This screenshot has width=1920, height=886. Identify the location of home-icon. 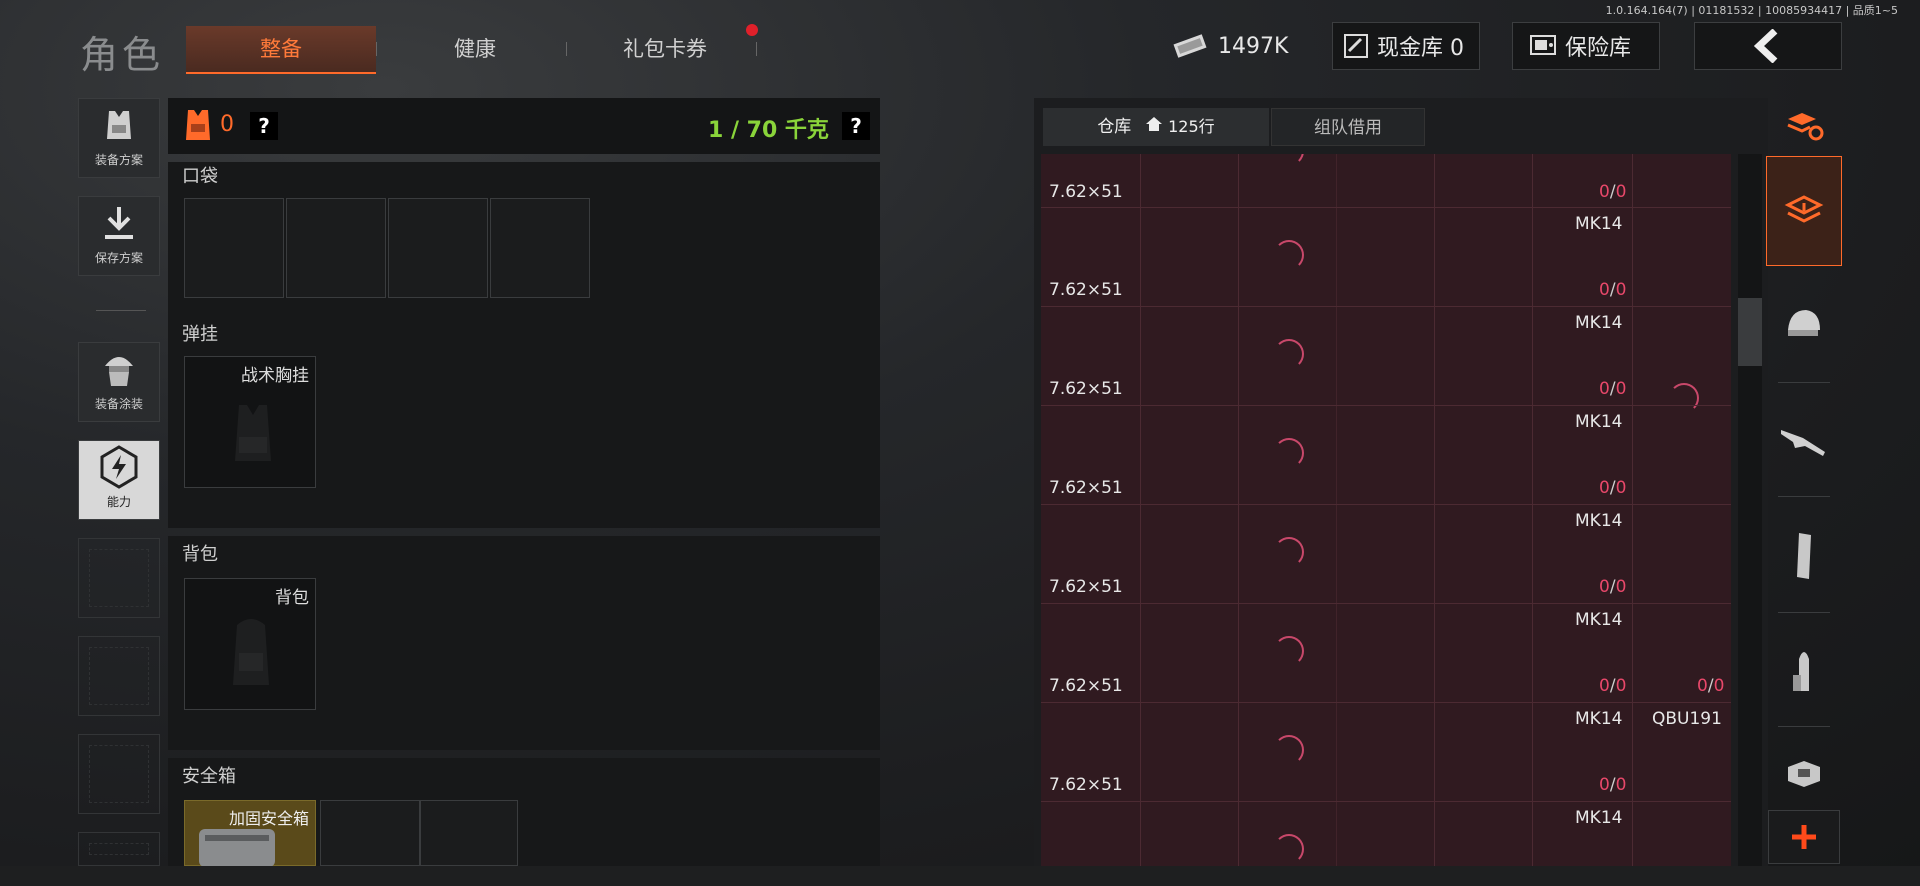
(1153, 124).